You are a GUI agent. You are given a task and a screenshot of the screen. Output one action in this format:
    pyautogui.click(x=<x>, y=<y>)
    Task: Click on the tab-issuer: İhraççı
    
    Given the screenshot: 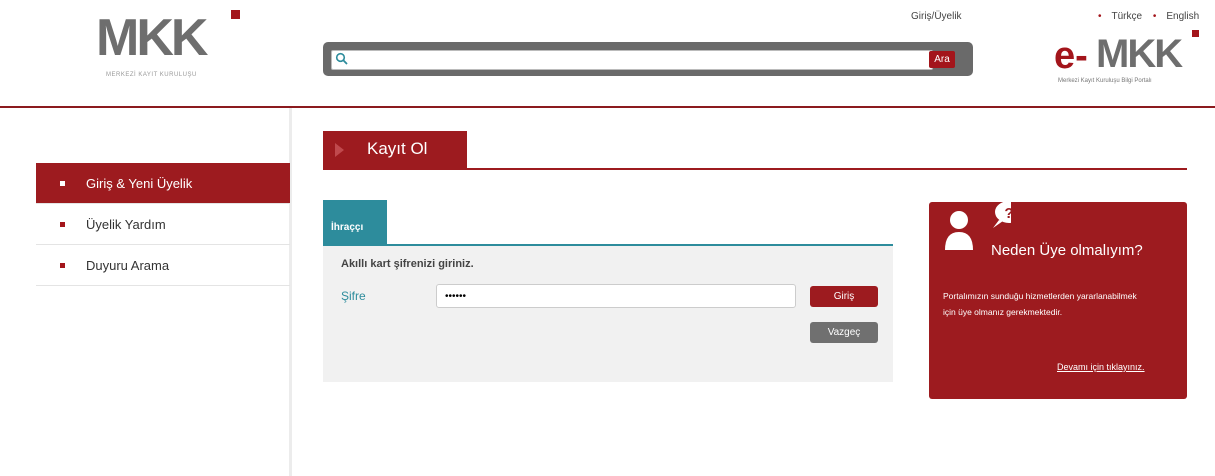 What is the action you would take?
    pyautogui.click(x=355, y=222)
    